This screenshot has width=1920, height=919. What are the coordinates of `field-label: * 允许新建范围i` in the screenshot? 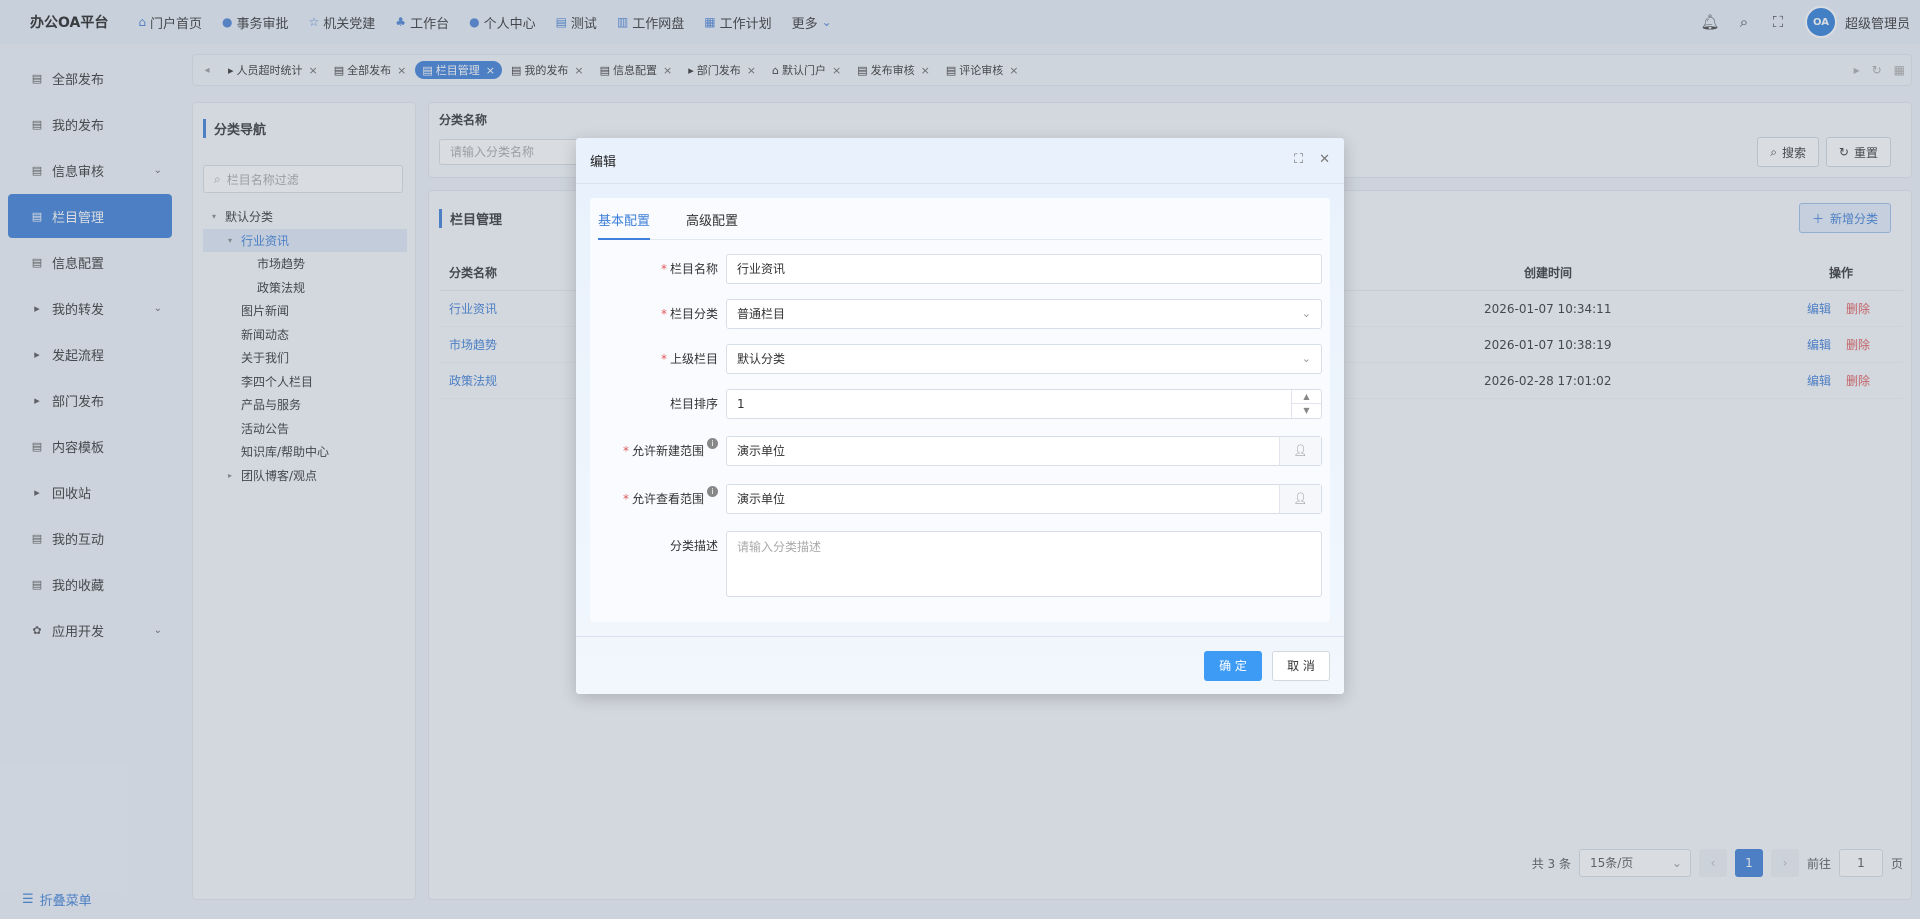 It's located at (670, 451).